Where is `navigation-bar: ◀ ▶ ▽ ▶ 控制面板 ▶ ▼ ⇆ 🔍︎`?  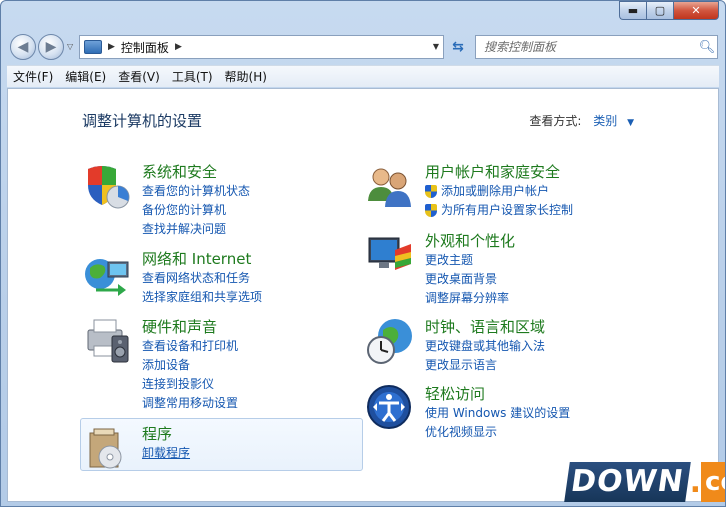
navigation-bar: ◀ ▶ ▽ ▶ 控制面板 ▶ ▼ ⇆ 🔍︎ is located at coordinates (363, 45).